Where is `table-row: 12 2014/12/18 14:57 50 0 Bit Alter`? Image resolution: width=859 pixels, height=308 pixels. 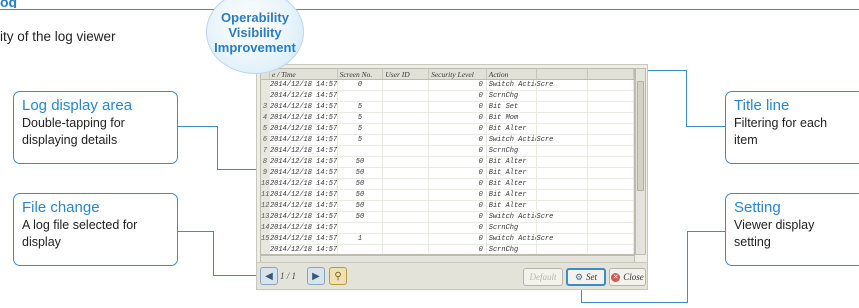 table-row: 12 2014/12/18 14:57 50 0 Bit Alter is located at coordinates (447, 206).